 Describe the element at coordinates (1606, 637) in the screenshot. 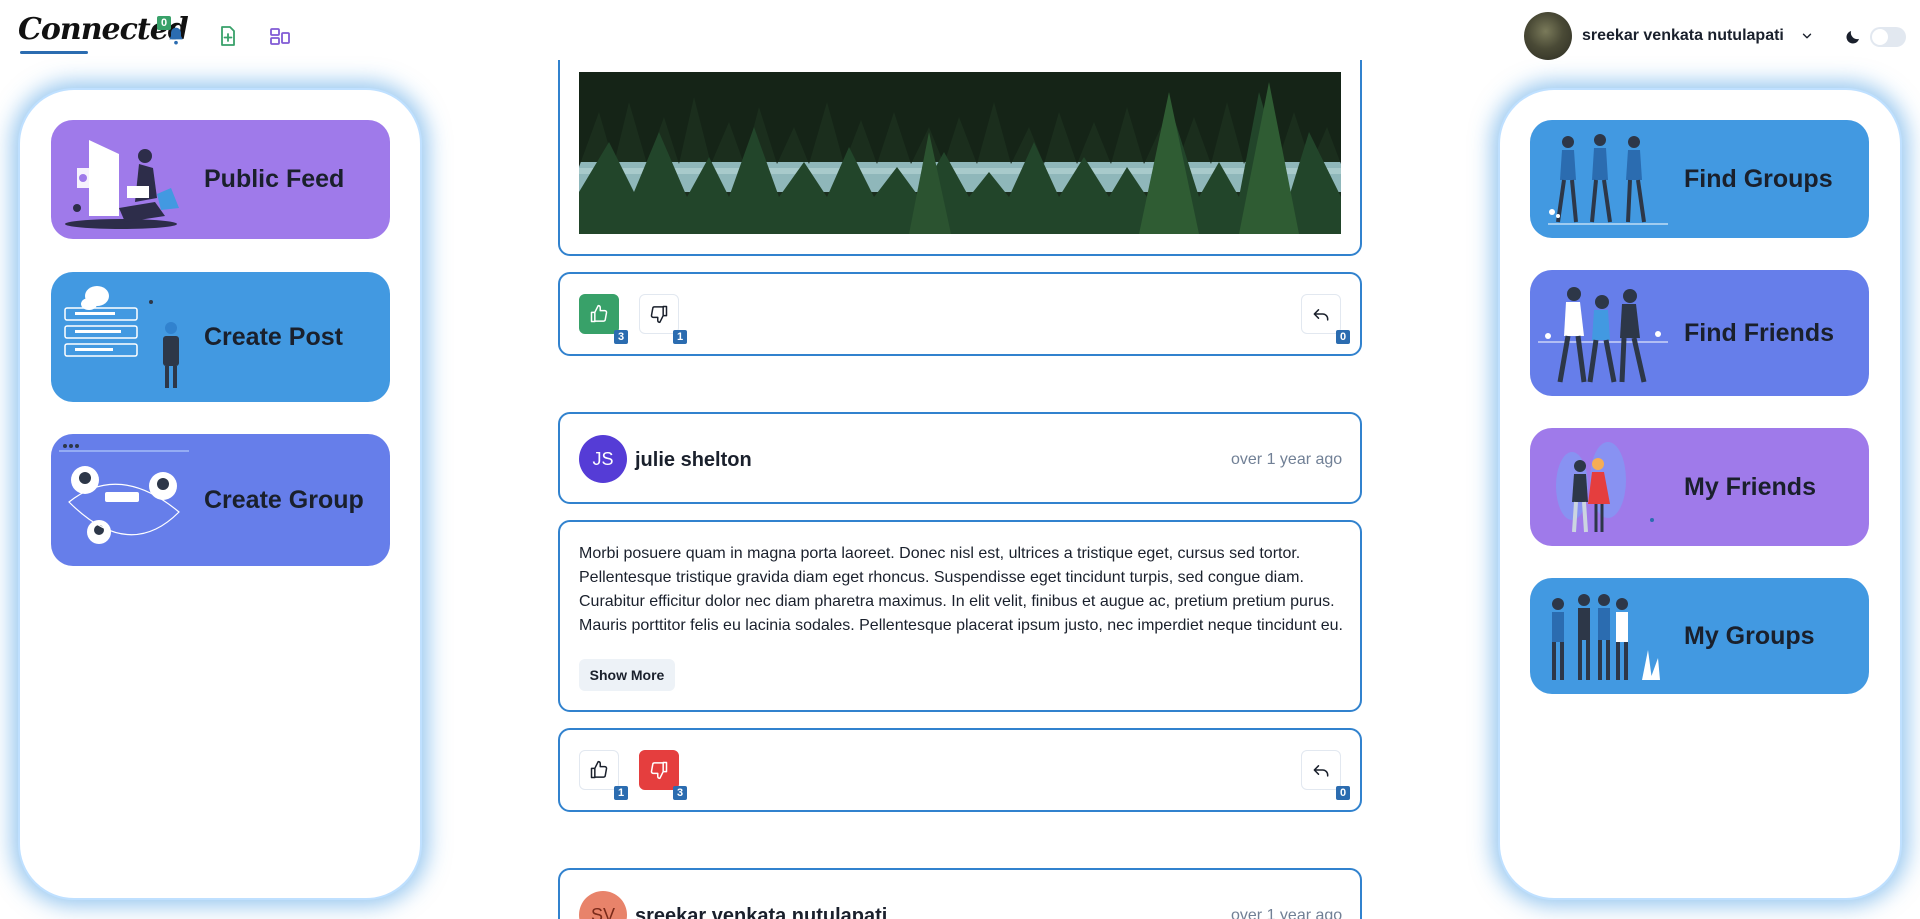

I see `group-standing-illustration-icon` at that location.